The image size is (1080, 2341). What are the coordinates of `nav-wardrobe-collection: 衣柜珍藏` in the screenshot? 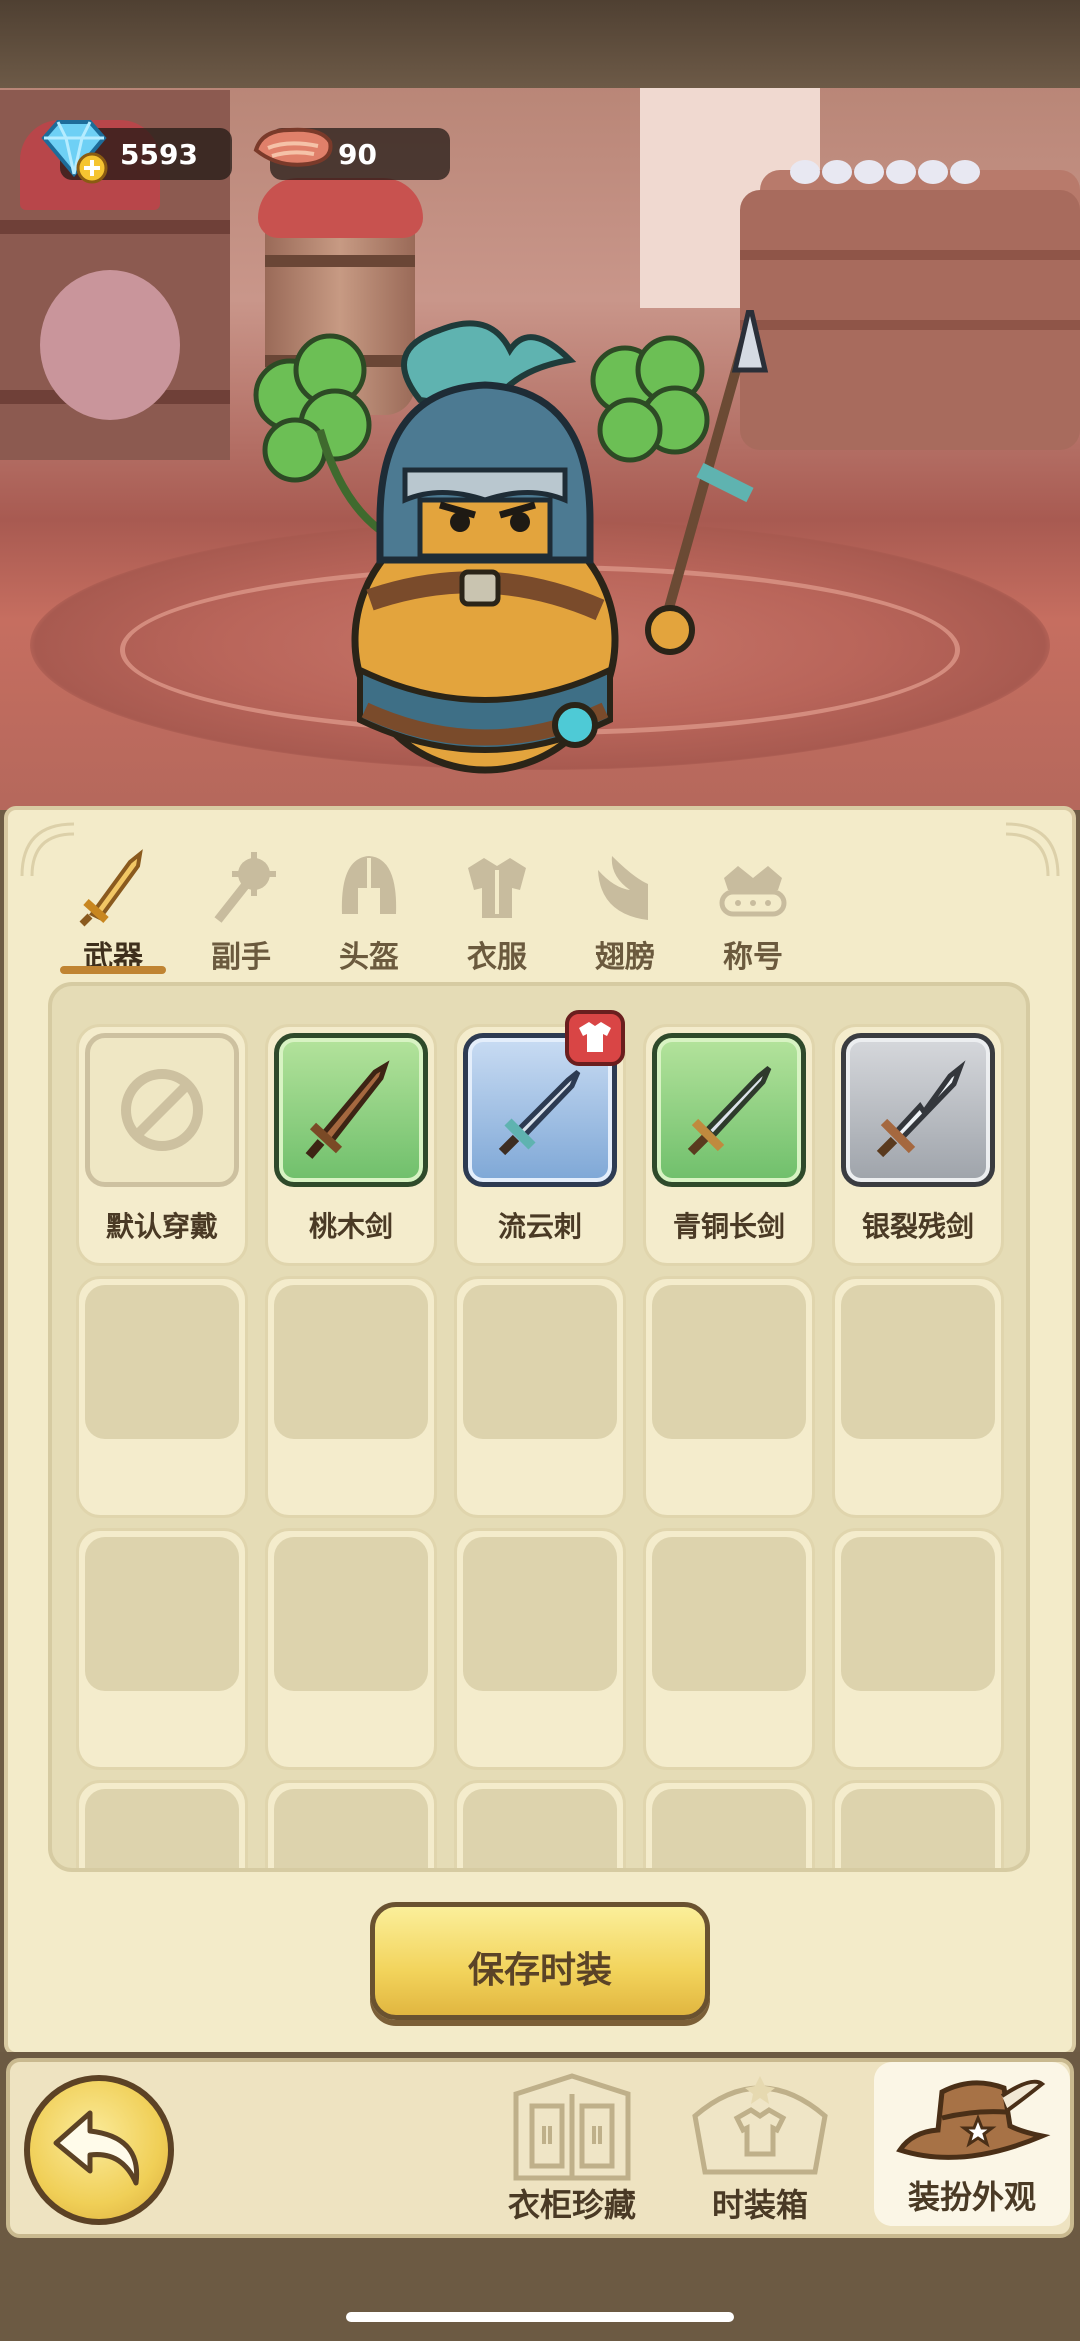 It's located at (572, 2151).